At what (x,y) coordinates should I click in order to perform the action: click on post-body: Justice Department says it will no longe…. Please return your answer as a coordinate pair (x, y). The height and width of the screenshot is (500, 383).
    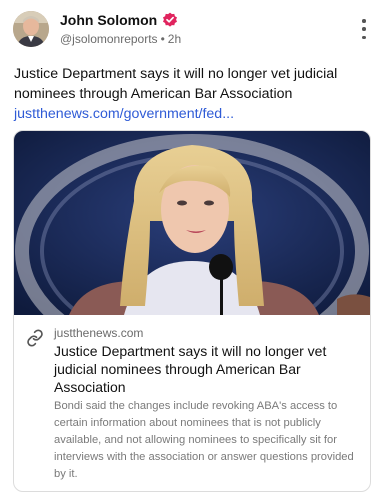
    Looking at the image, I should click on (192, 94).